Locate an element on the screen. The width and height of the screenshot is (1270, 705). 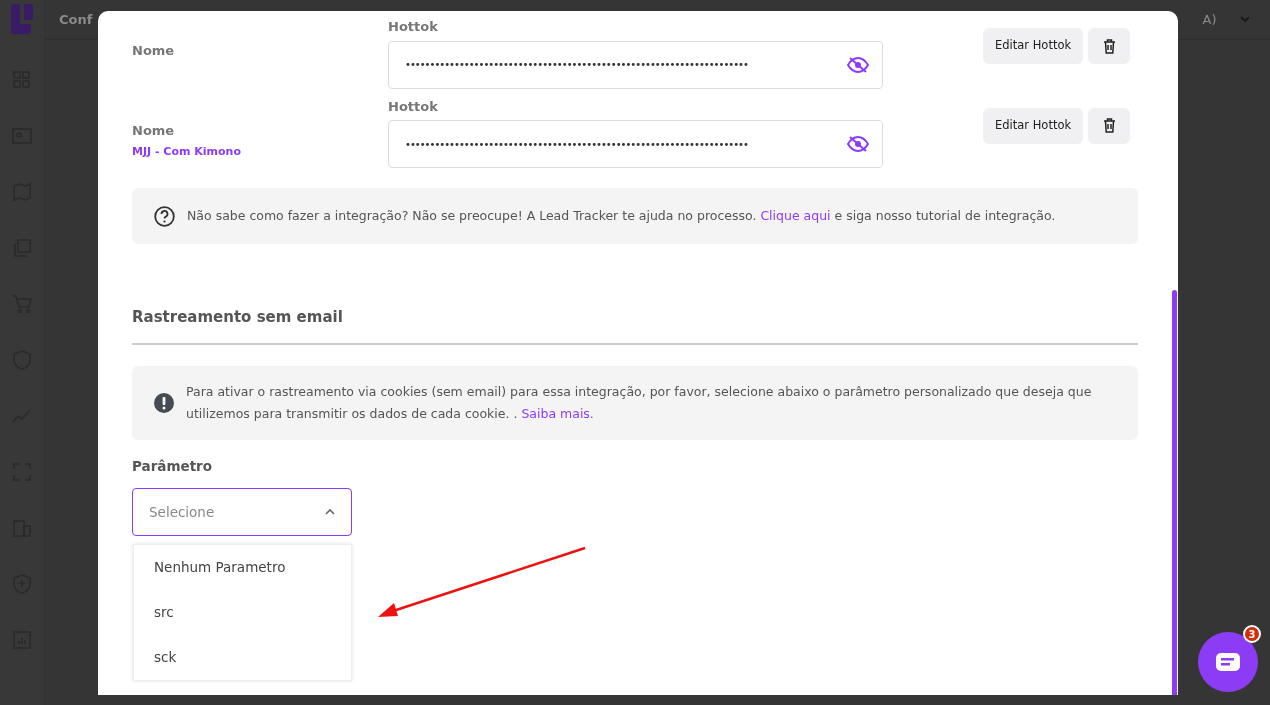
chat-button is located at coordinates (1228, 662).